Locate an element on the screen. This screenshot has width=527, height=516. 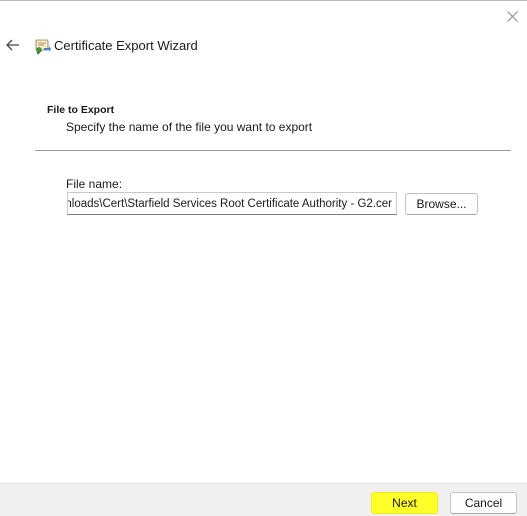
back-arrow-icon is located at coordinates (12, 45).